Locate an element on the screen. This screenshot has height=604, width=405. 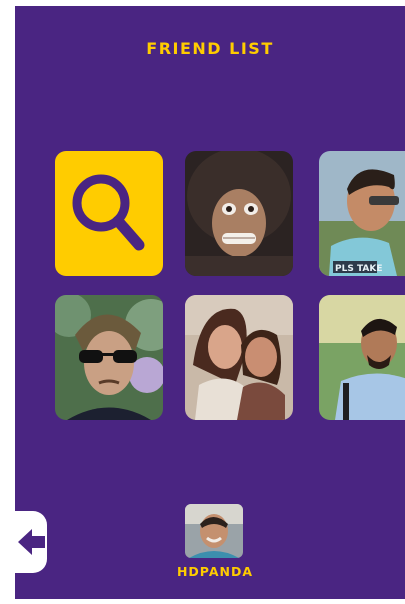
friend-tile-2: PLS TAKE is located at coordinates (362, 213).